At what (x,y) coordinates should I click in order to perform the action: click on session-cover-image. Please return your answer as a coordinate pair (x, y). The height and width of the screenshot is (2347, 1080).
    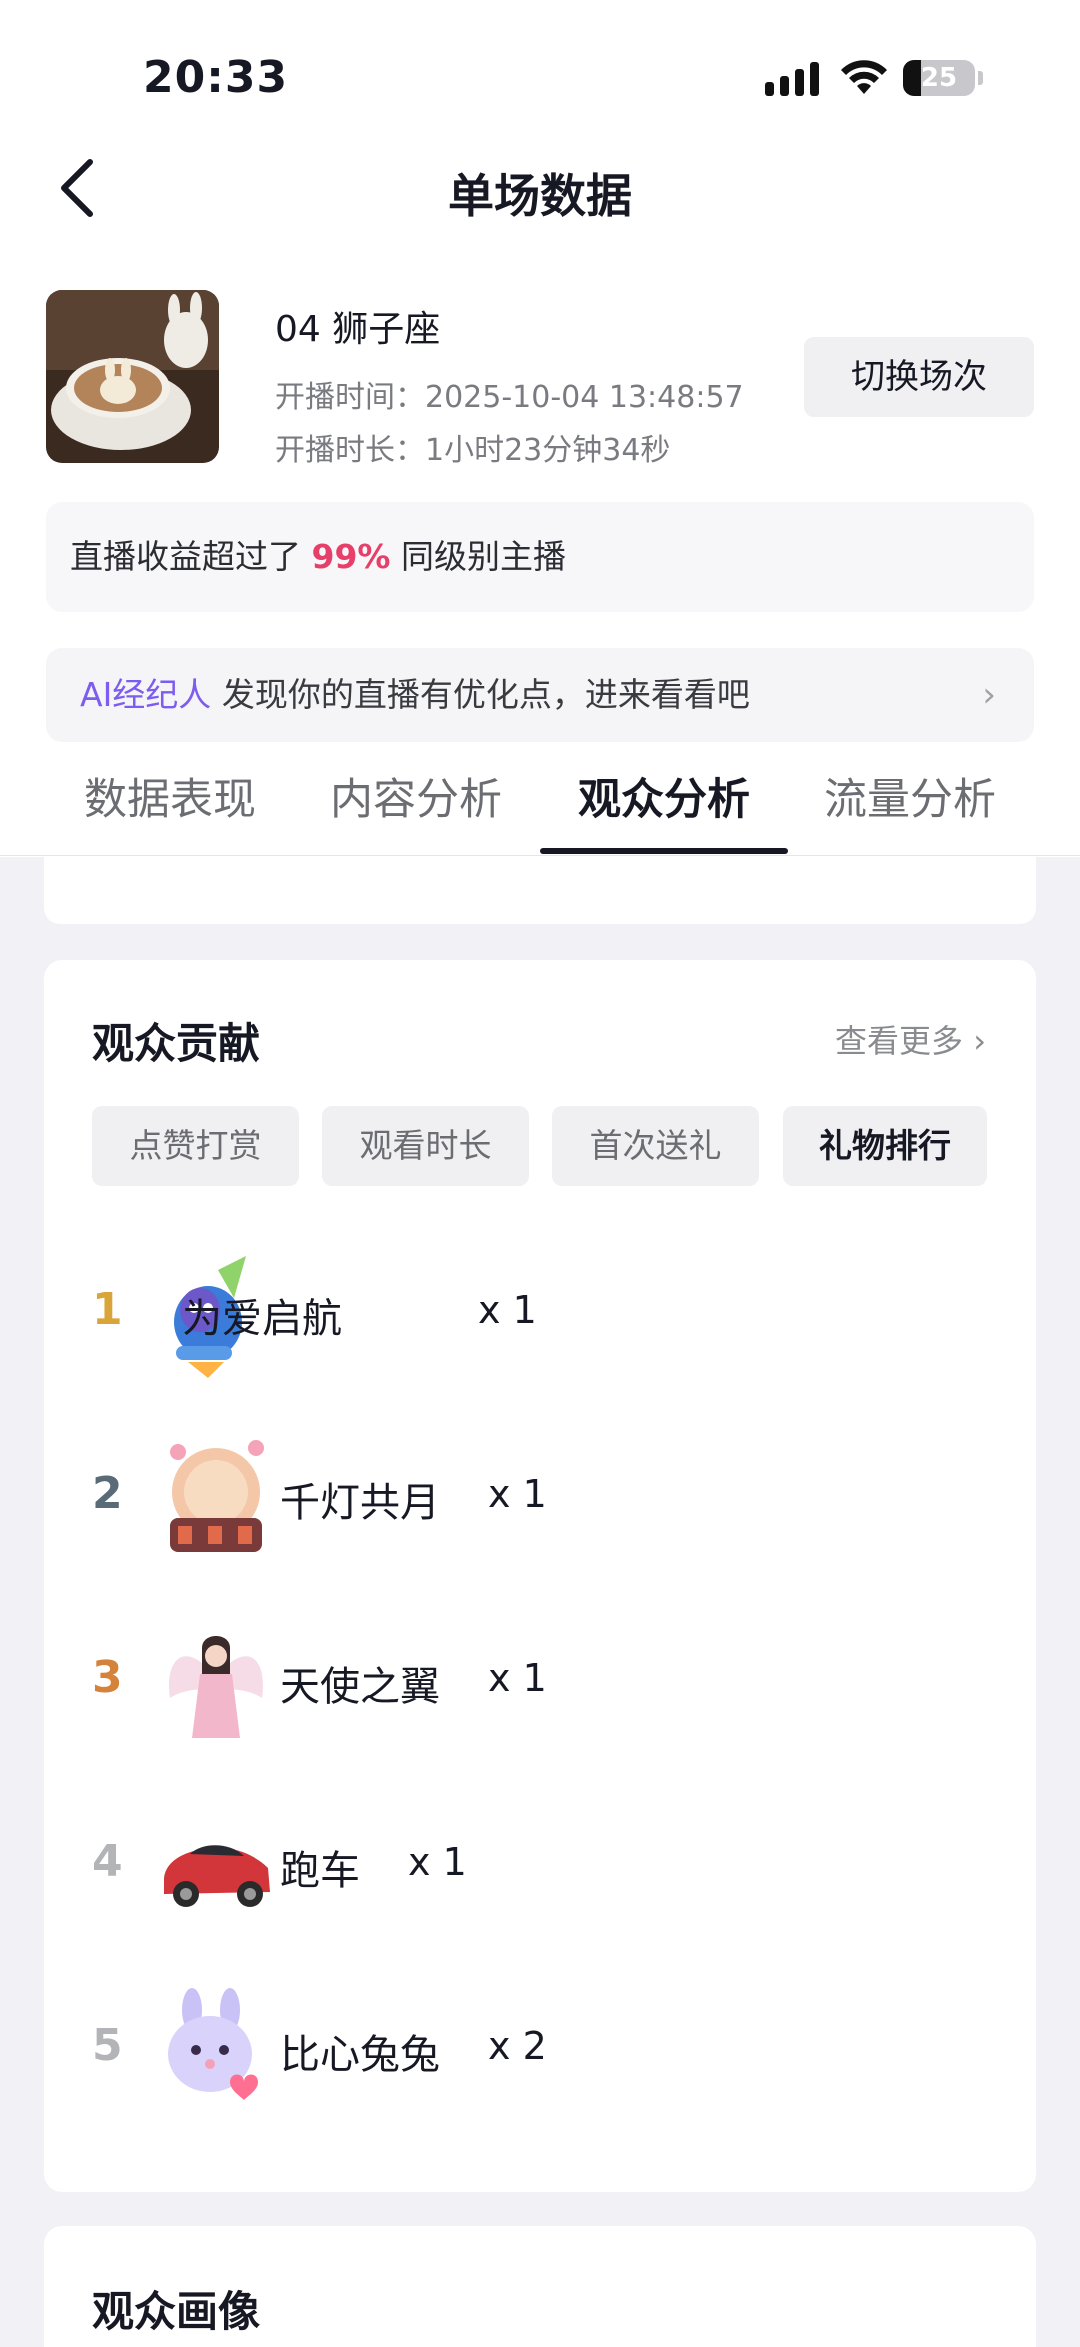
    Looking at the image, I should click on (132, 376).